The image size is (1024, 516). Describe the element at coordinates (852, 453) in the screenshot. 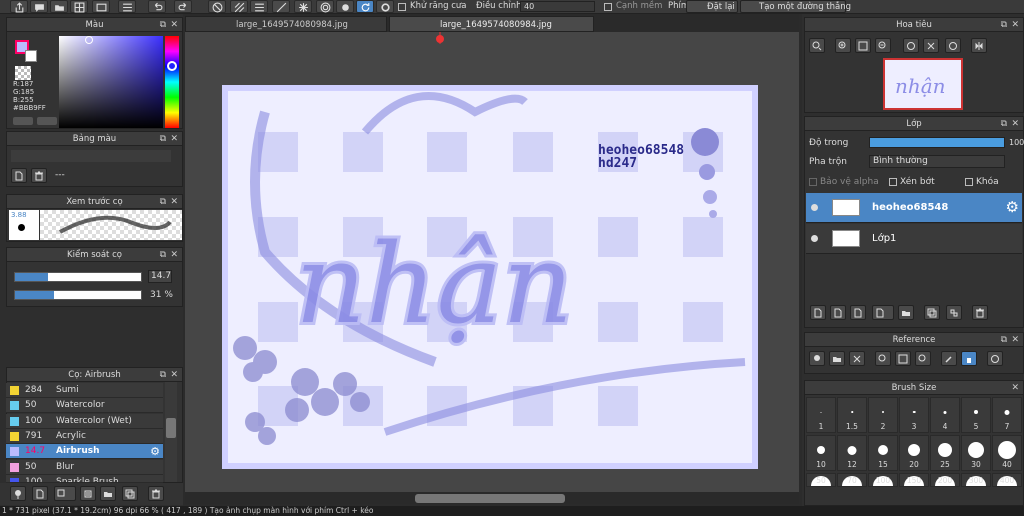

I see `brush-size-cell: 12` at that location.